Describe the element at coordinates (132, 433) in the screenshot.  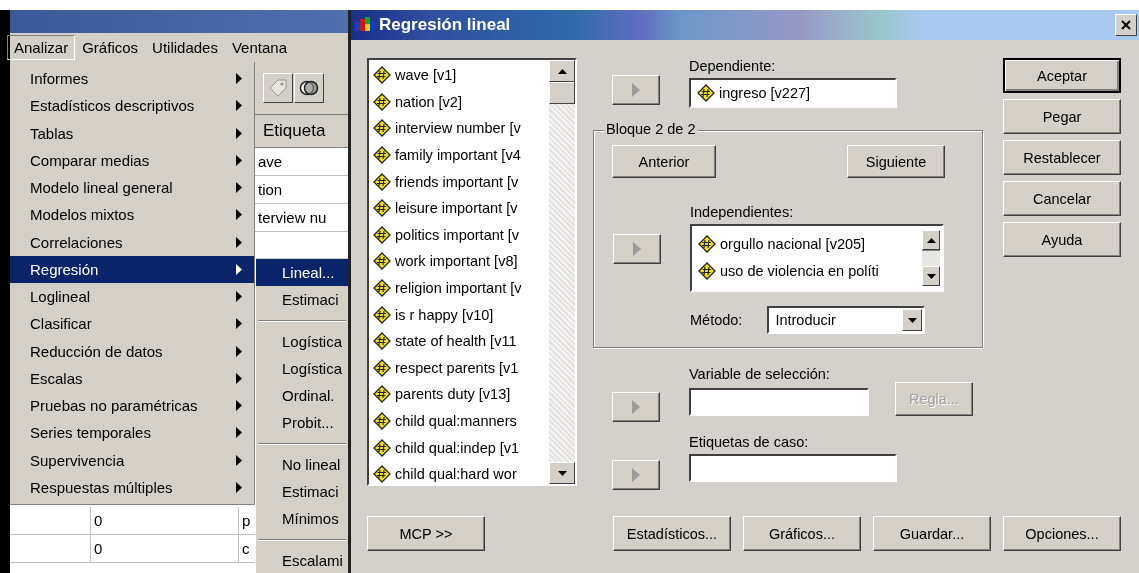
I see `menu-item: Series temporales` at that location.